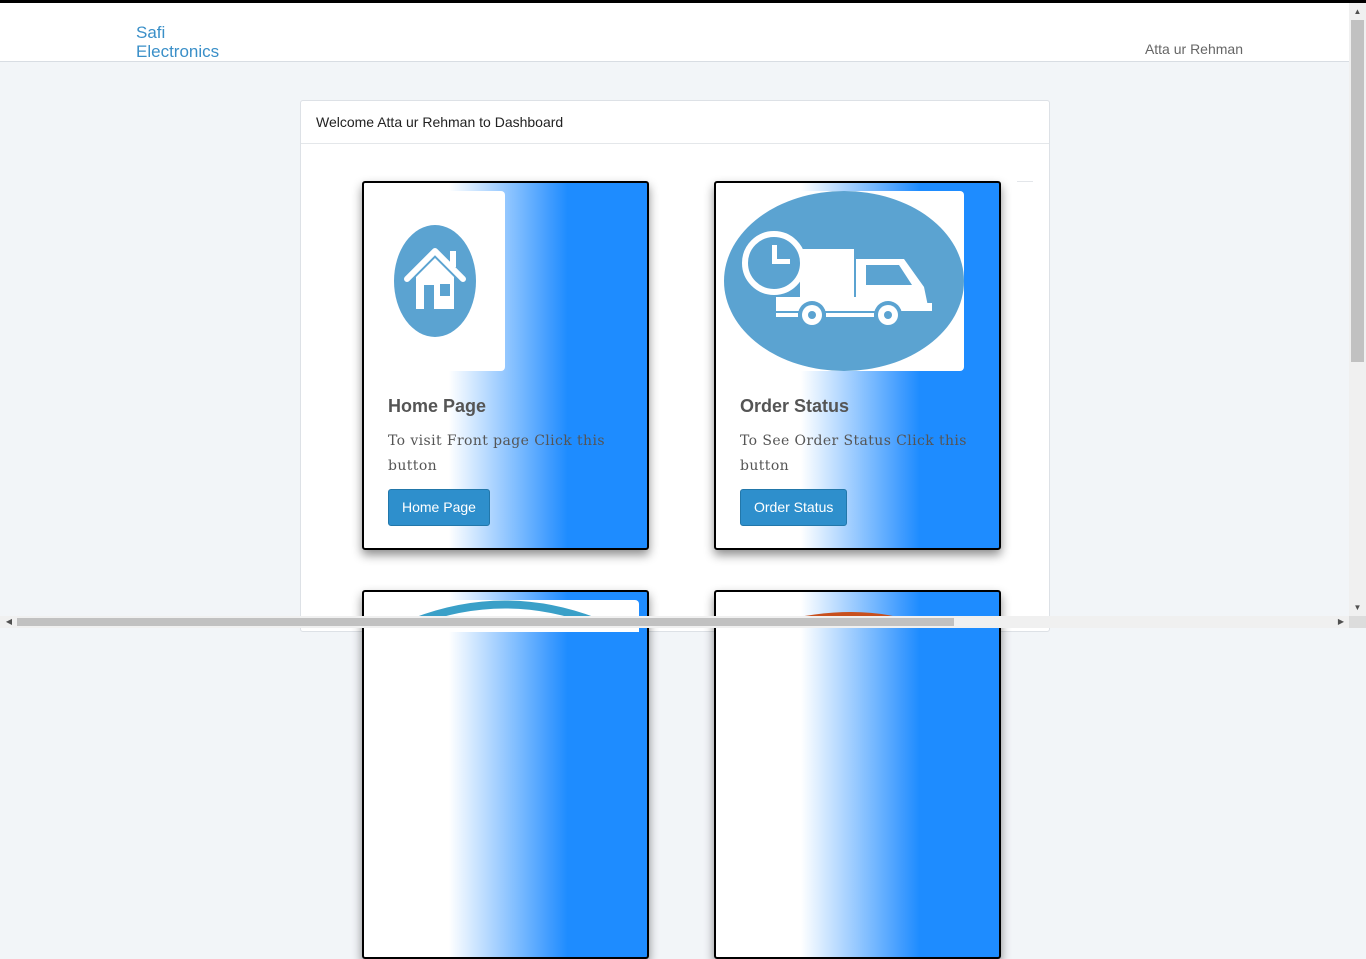  What do you see at coordinates (1194, 49) in the screenshot?
I see `user-name-link: Atta ur Rehman` at bounding box center [1194, 49].